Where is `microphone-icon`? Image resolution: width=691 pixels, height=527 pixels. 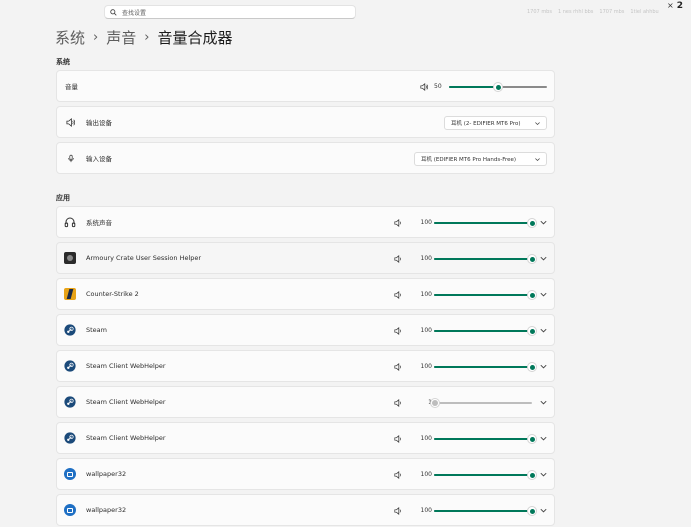
microphone-icon is located at coordinates (71, 158).